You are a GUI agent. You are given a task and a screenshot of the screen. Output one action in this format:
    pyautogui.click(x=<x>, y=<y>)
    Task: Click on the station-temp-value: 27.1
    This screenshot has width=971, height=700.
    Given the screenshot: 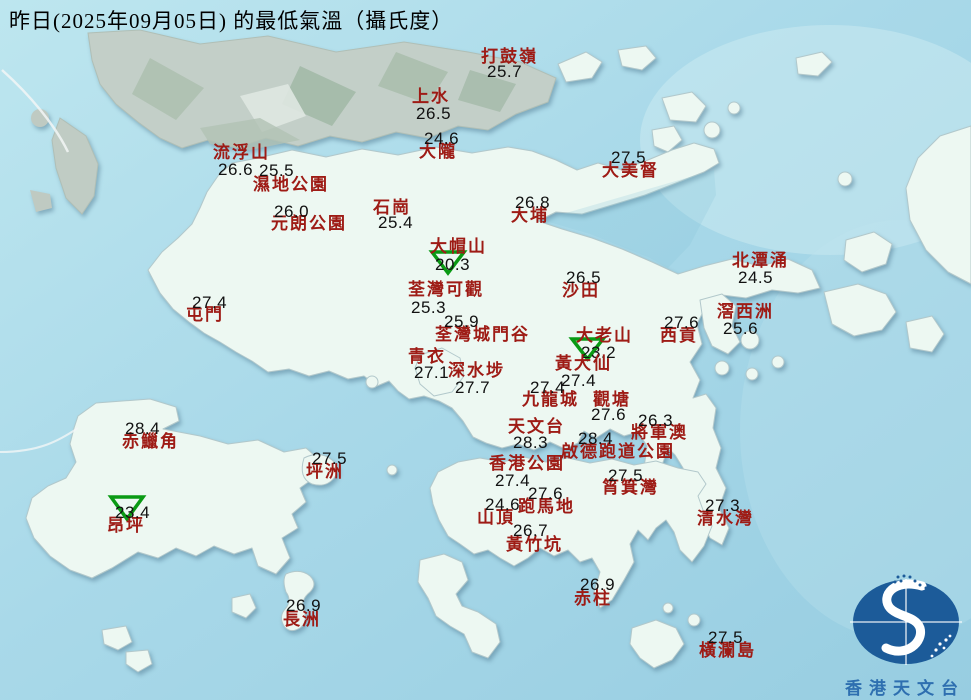 What is the action you would take?
    pyautogui.click(x=432, y=372)
    